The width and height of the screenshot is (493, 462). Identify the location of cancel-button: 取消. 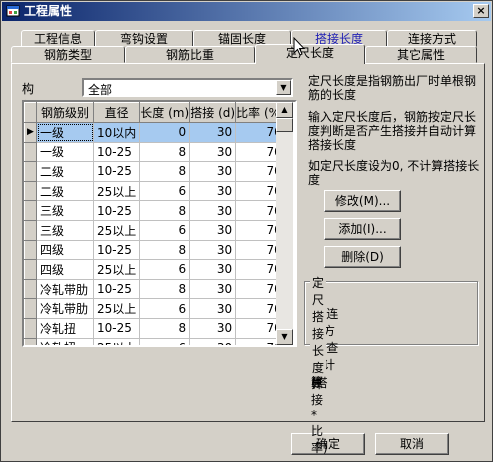
(412, 444).